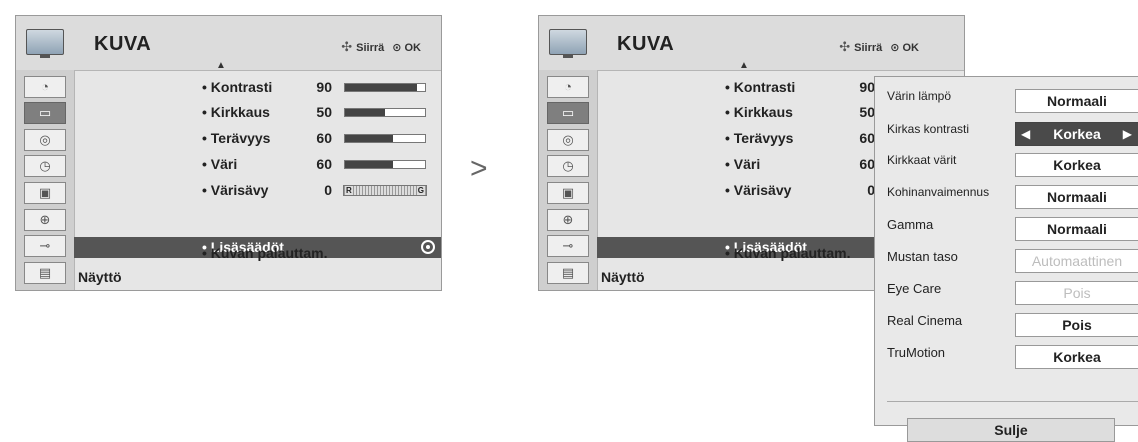  Describe the element at coordinates (1127, 134) in the screenshot. I see `right-arrow-icon: ▶` at that location.